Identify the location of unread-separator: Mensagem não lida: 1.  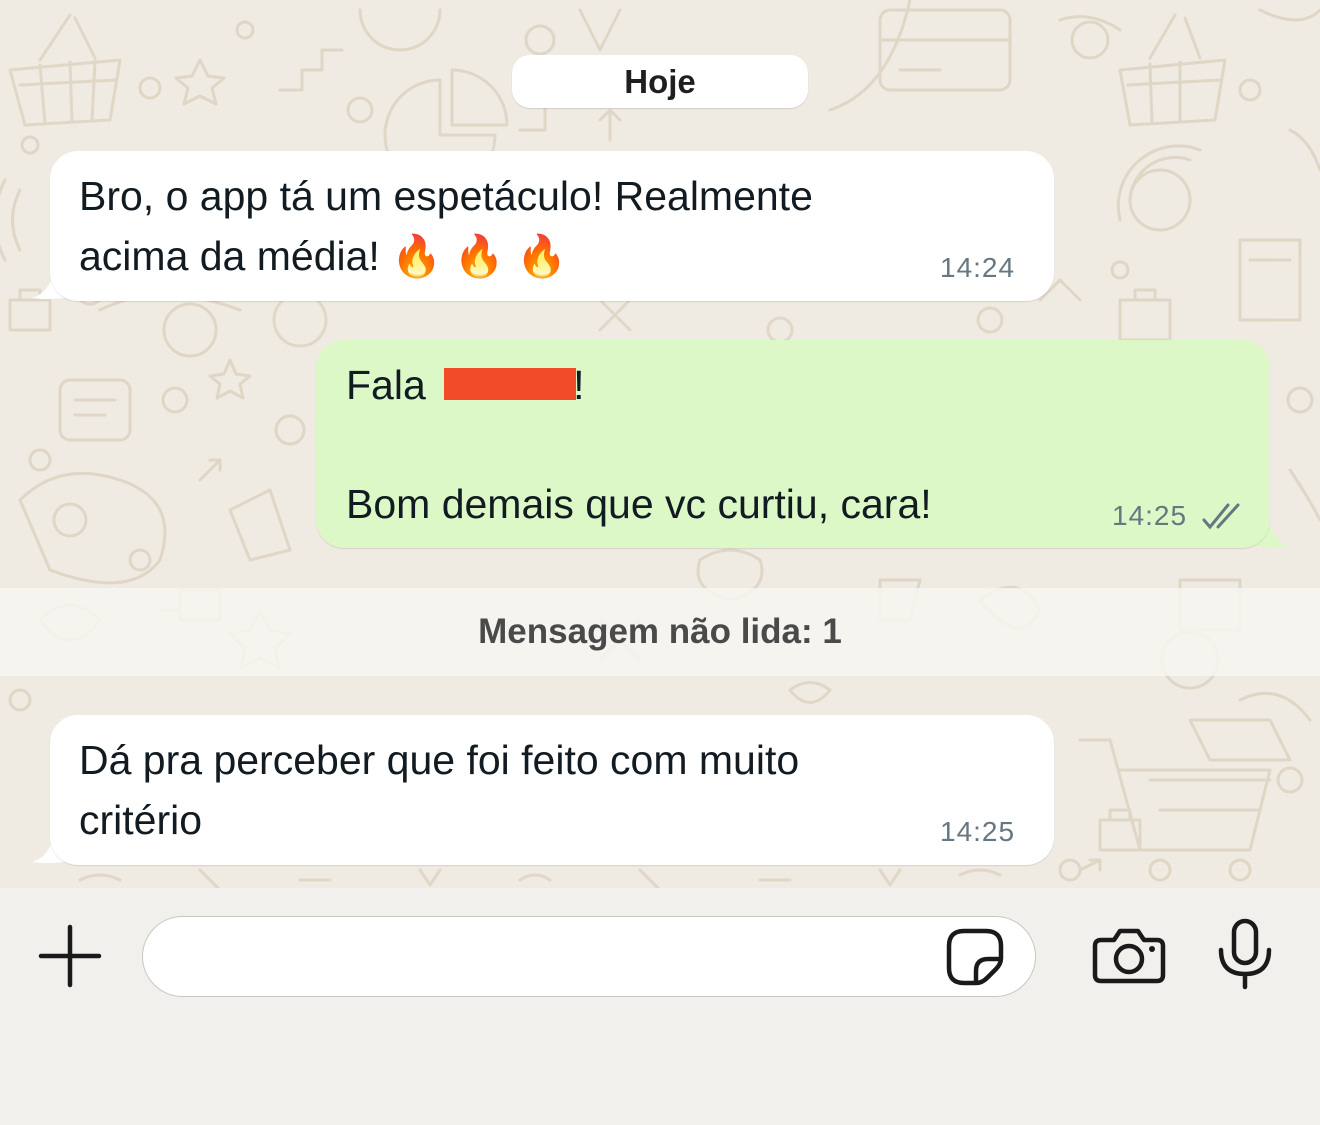
(660, 632).